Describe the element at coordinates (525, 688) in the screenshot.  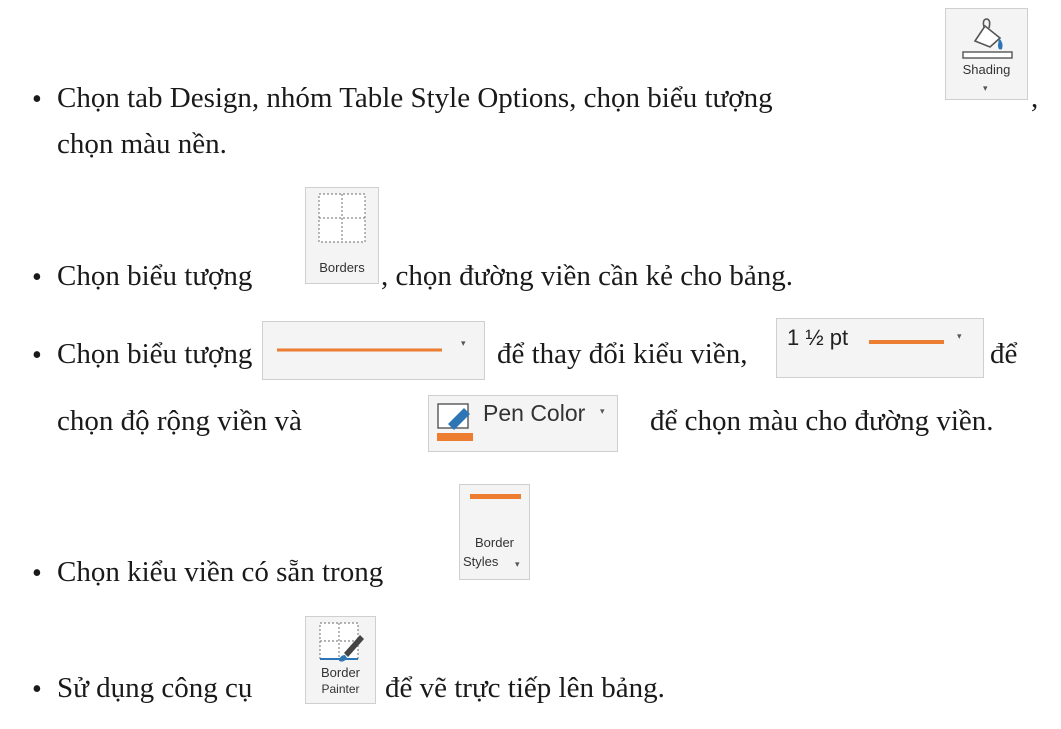
I see `bullet-5-after: để vẽ trực tiếp lên bảng.` at that location.